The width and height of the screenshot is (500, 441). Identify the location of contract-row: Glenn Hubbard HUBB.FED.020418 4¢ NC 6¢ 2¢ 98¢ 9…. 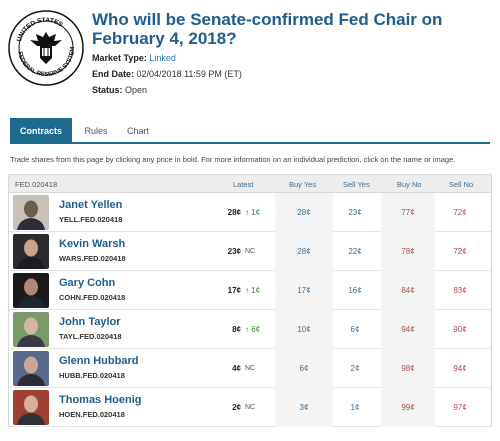
(250, 368).